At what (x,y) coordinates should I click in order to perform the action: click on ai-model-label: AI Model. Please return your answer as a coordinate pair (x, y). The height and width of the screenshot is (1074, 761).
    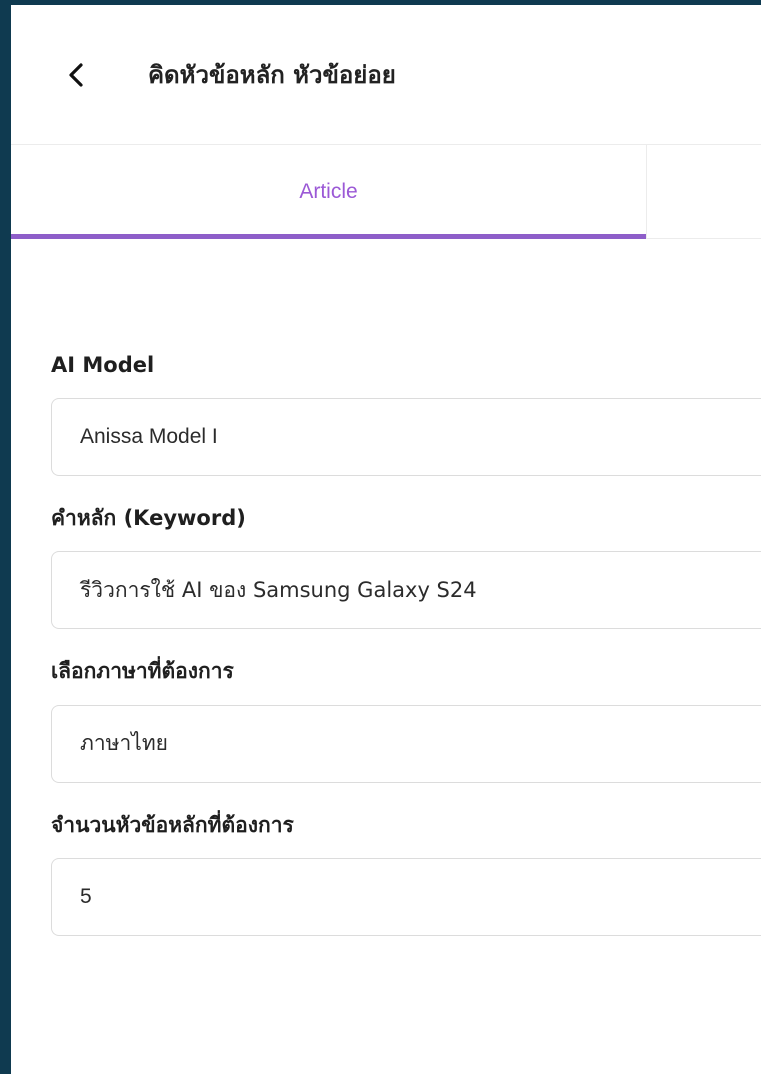
    Looking at the image, I should click on (103, 365).